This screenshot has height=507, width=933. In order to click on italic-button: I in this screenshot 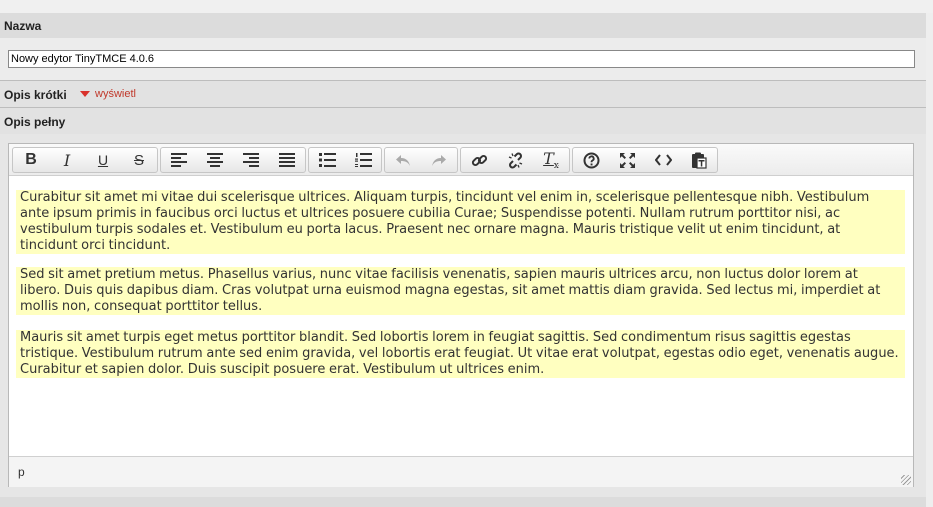, I will do `click(67, 160)`.